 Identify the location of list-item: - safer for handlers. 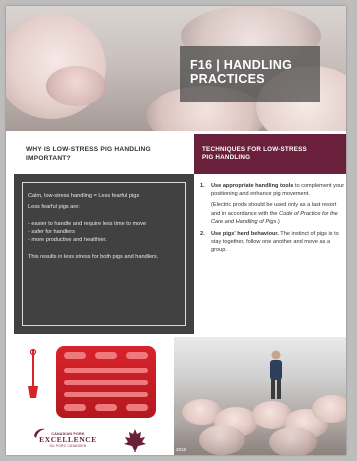
(51, 232).